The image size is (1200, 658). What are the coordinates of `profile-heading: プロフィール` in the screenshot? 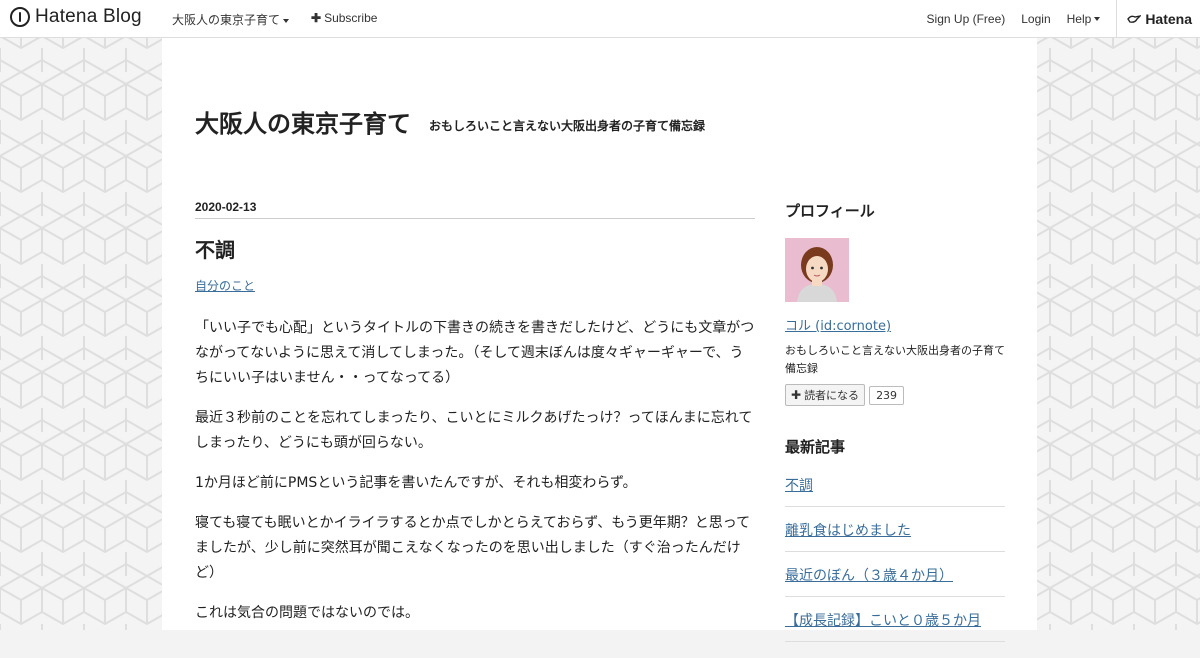 It's located at (830, 211).